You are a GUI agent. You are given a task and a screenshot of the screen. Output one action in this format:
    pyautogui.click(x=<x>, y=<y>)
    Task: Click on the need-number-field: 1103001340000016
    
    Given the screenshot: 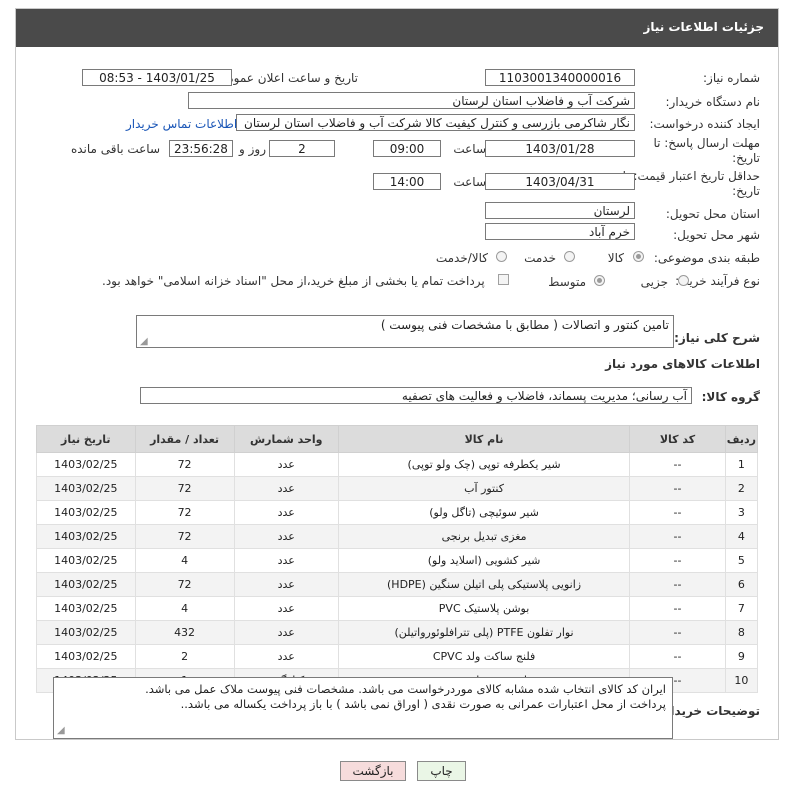 What is the action you would take?
    pyautogui.click(x=560, y=77)
    